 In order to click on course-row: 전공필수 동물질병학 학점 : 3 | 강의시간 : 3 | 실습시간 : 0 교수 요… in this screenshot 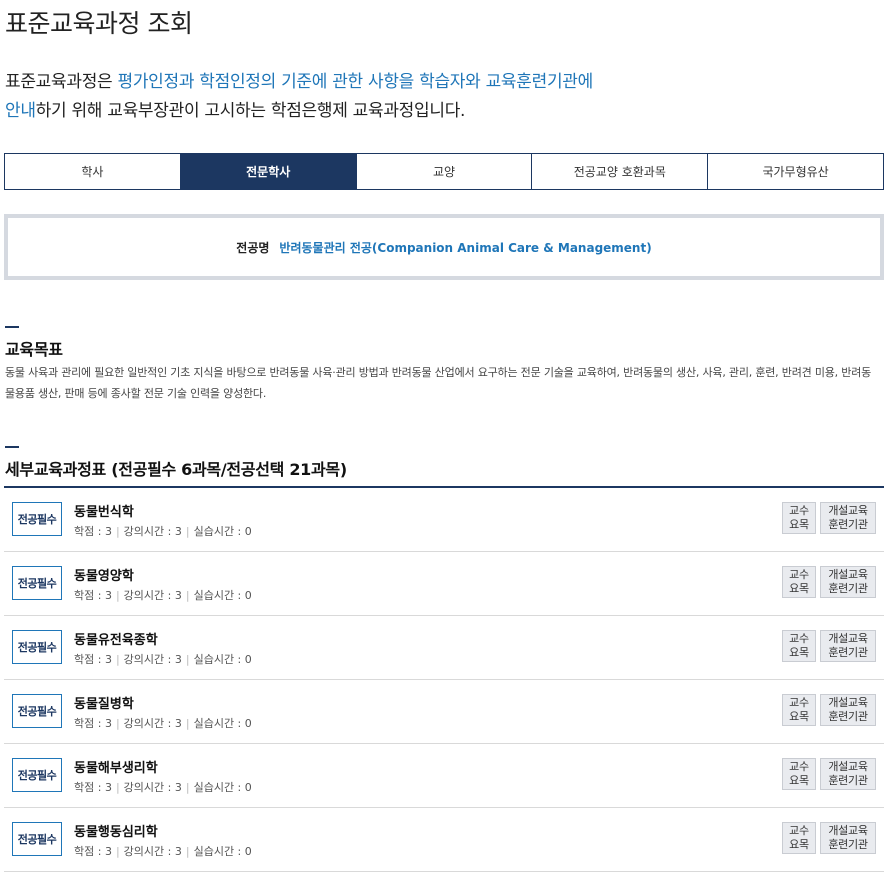, I will do `click(444, 712)`.